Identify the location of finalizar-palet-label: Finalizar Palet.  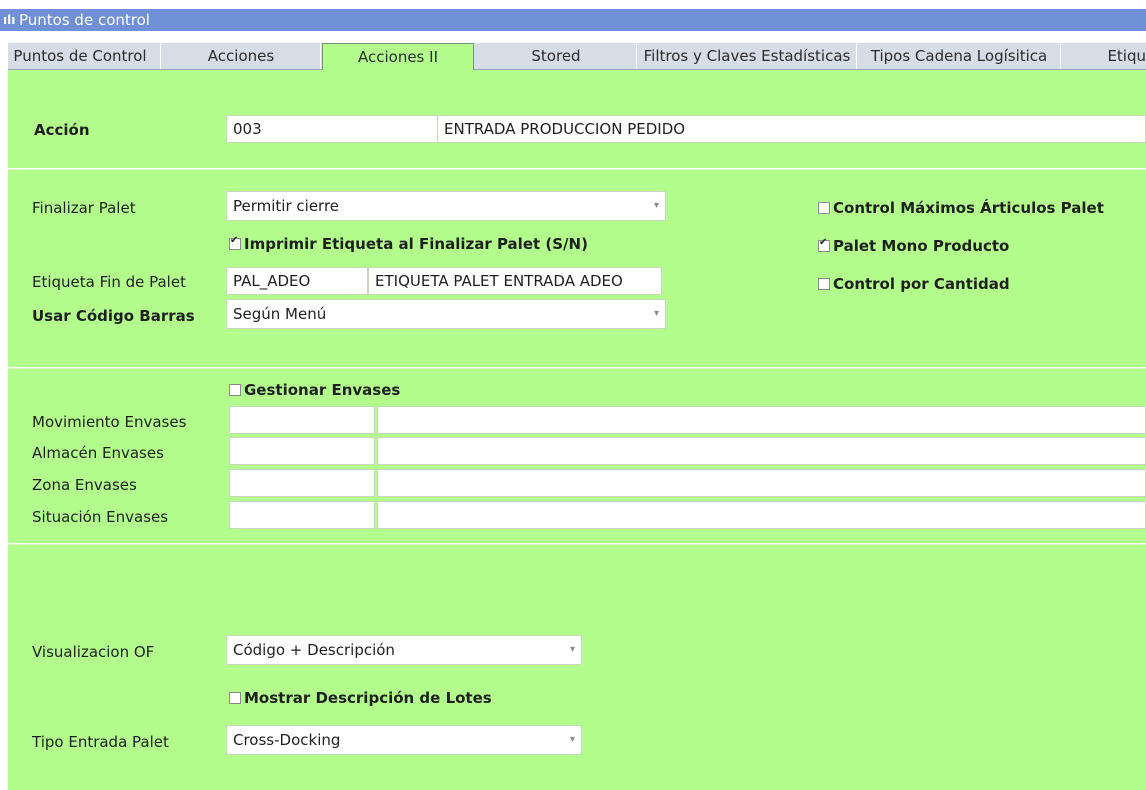
(84, 208).